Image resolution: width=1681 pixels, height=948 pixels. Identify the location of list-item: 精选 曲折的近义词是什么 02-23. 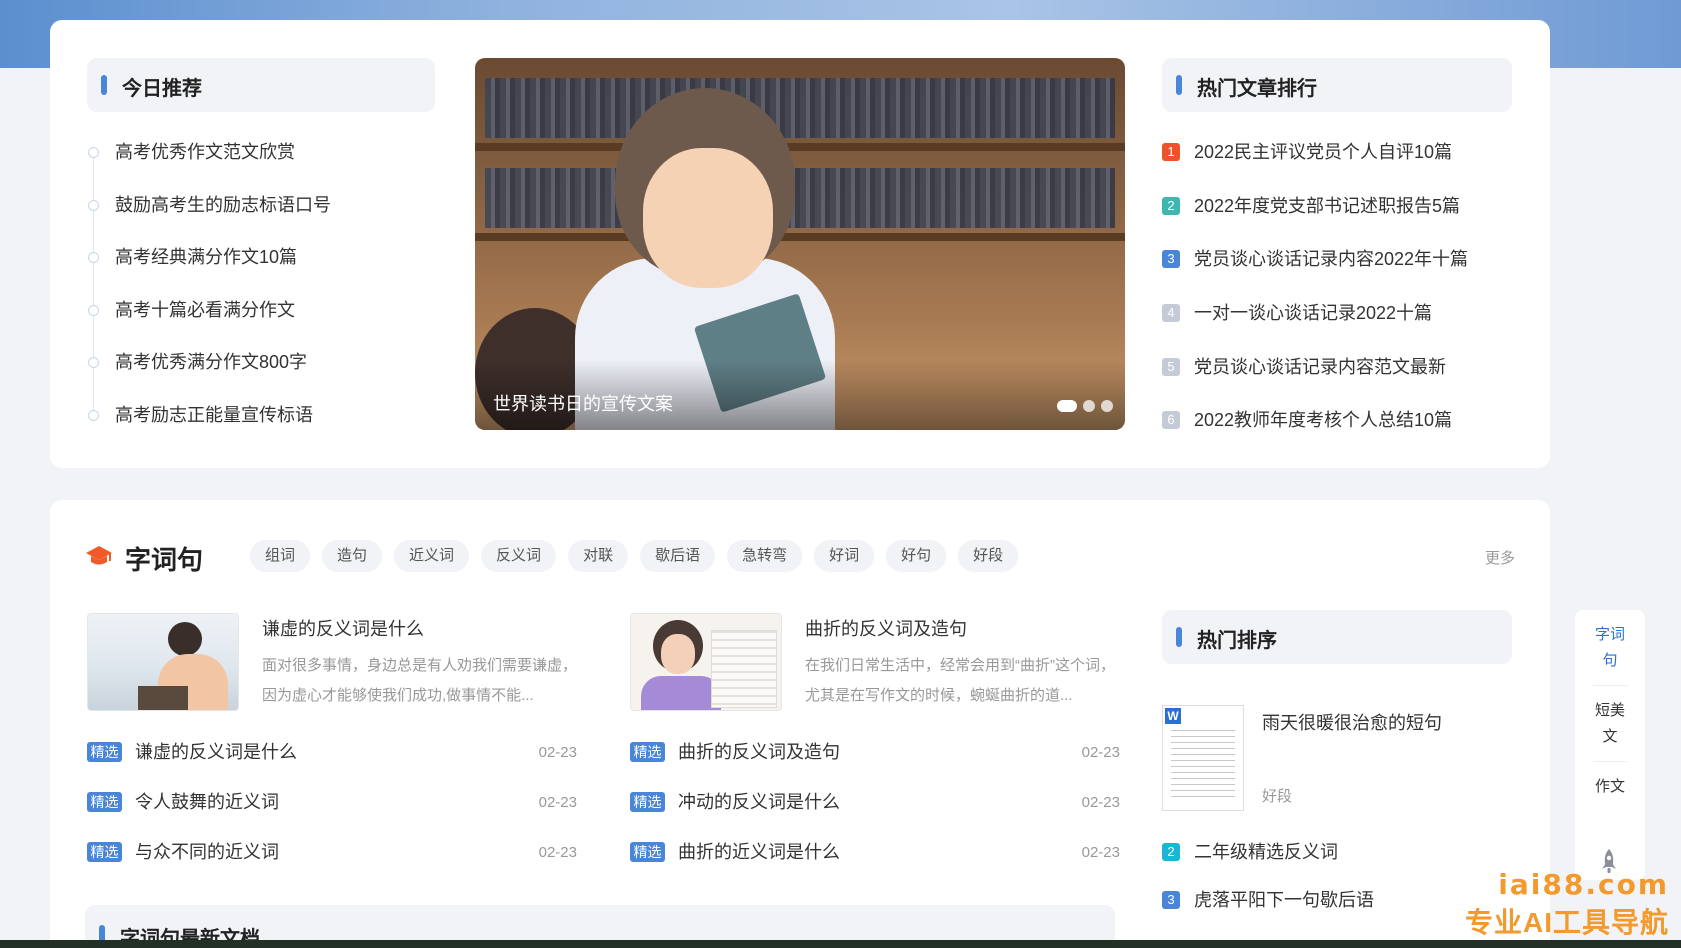
(875, 865).